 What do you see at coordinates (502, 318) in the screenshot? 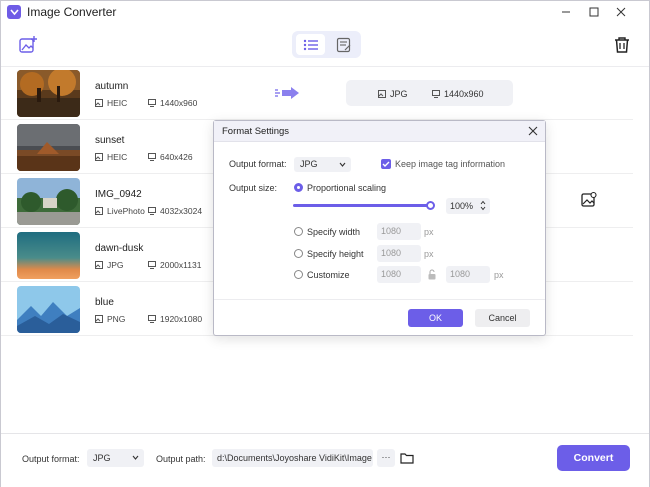
I see `cancel-button: Cancel` at bounding box center [502, 318].